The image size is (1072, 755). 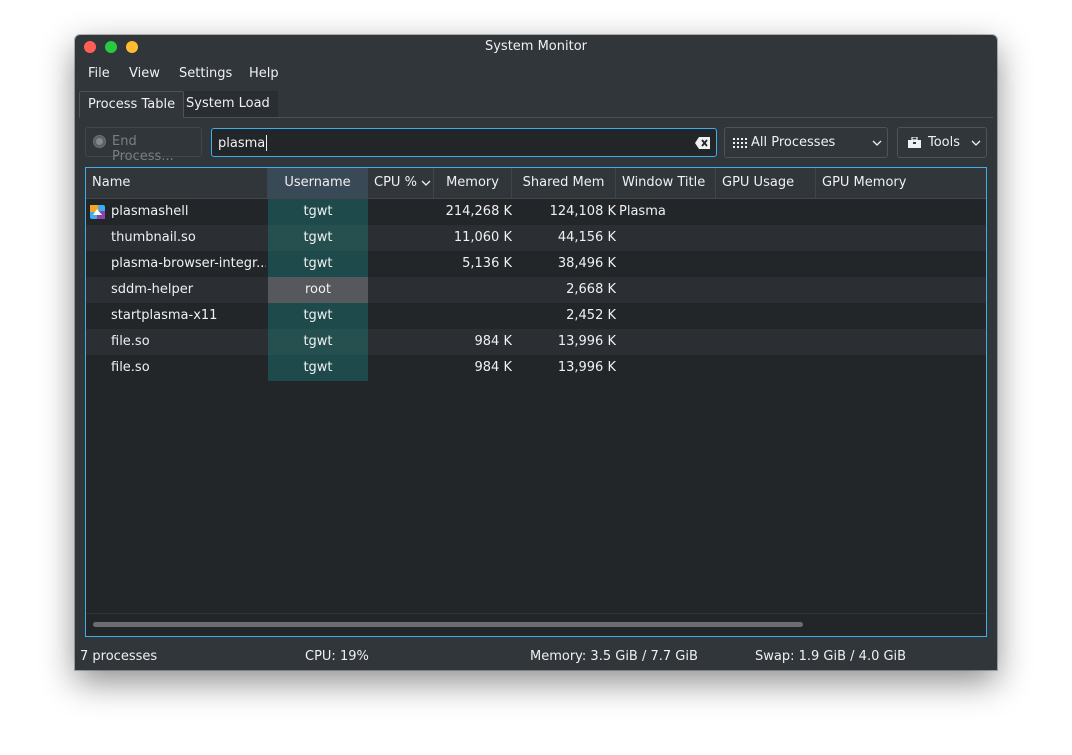 What do you see at coordinates (703, 143) in the screenshot?
I see `clear-text-icon` at bounding box center [703, 143].